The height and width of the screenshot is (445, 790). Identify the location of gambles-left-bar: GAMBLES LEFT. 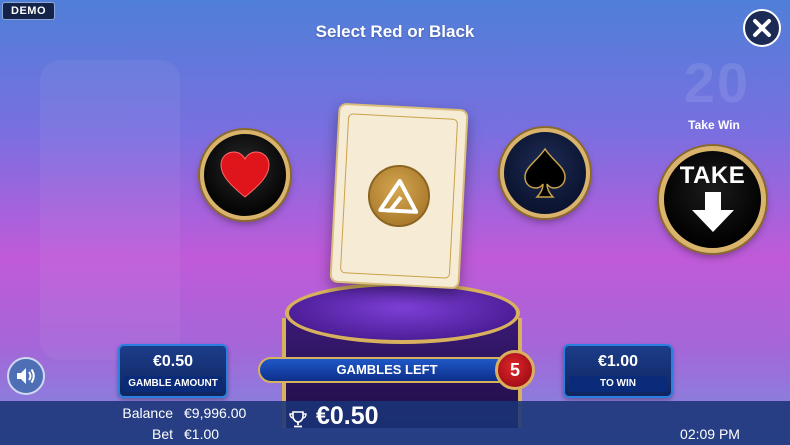
(387, 370).